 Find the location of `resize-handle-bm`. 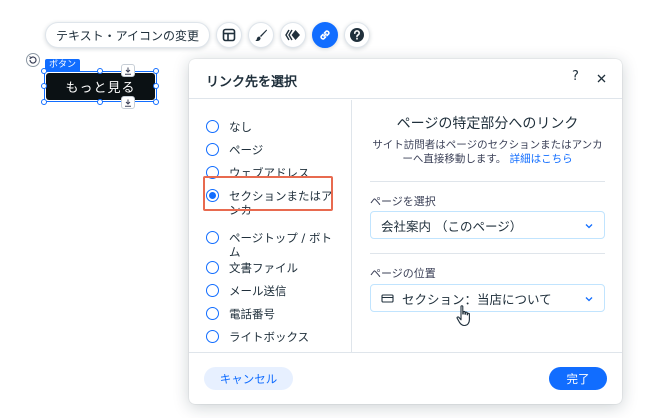

resize-handle-bm is located at coordinates (100, 102).